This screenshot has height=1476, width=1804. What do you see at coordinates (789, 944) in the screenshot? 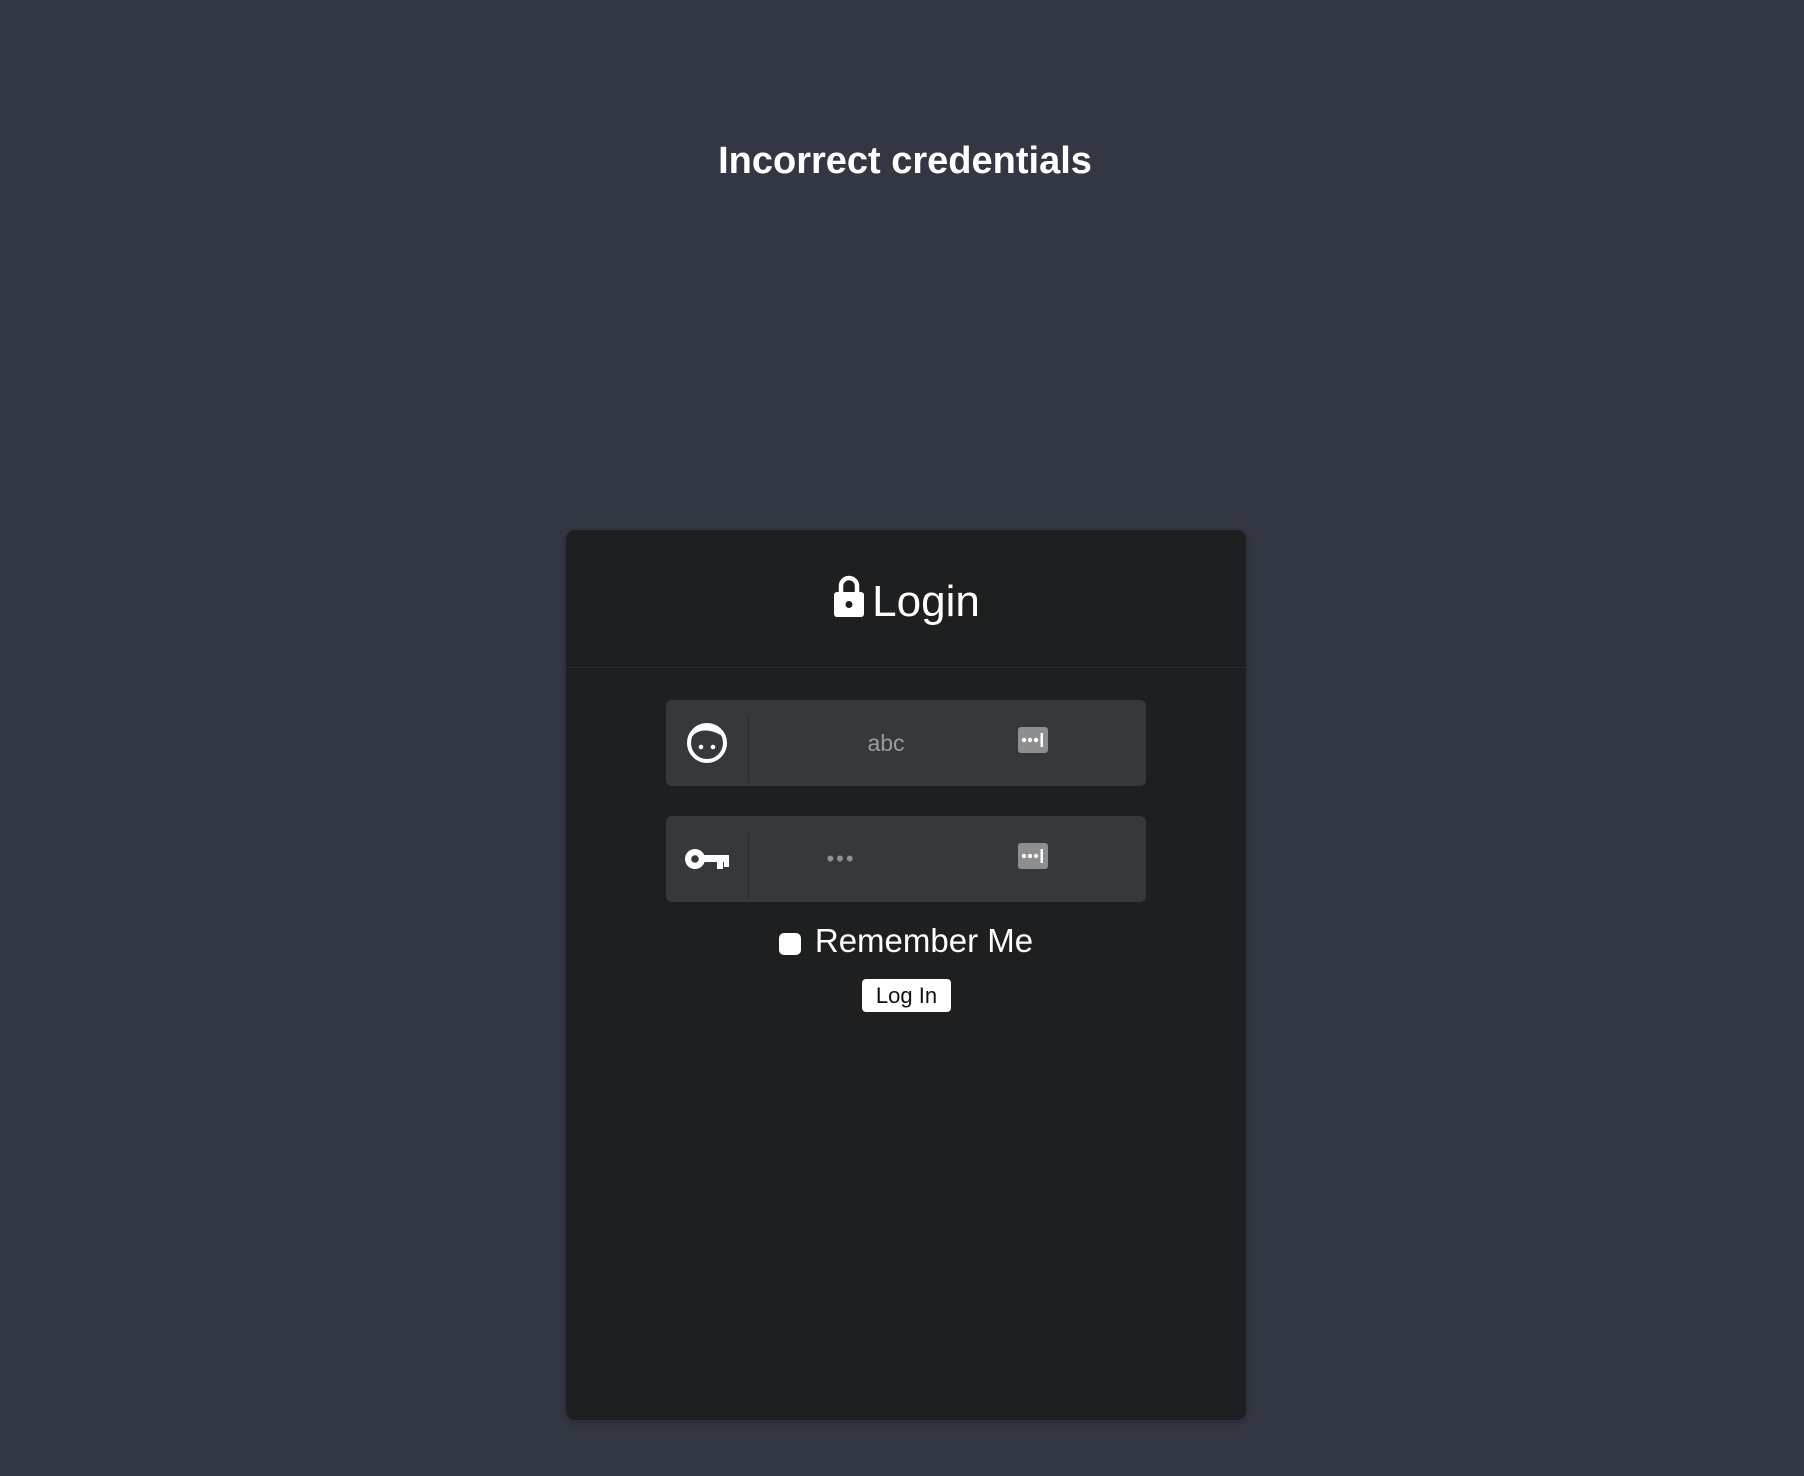
I see `remember-me-checkbox` at bounding box center [789, 944].